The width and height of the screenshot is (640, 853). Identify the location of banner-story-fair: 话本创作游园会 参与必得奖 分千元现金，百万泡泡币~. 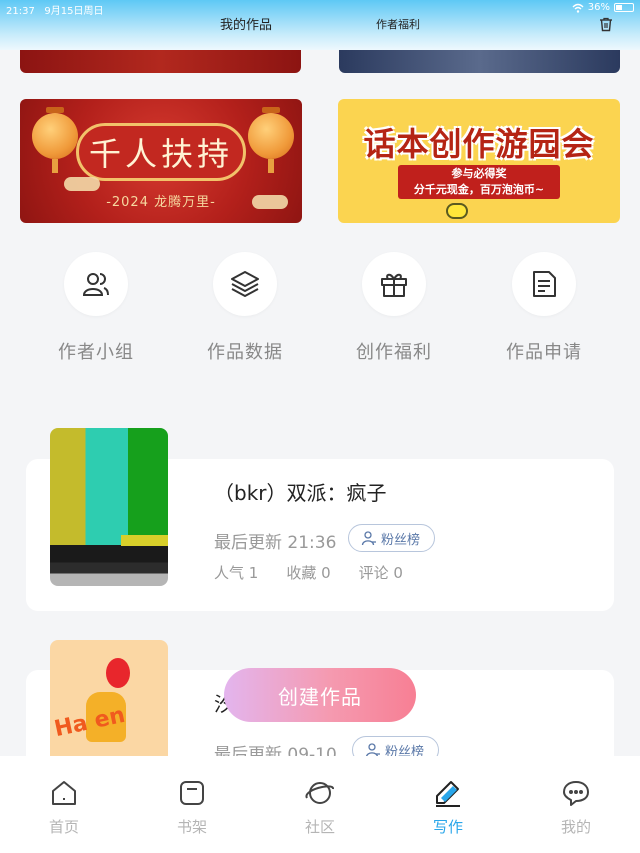
(479, 161).